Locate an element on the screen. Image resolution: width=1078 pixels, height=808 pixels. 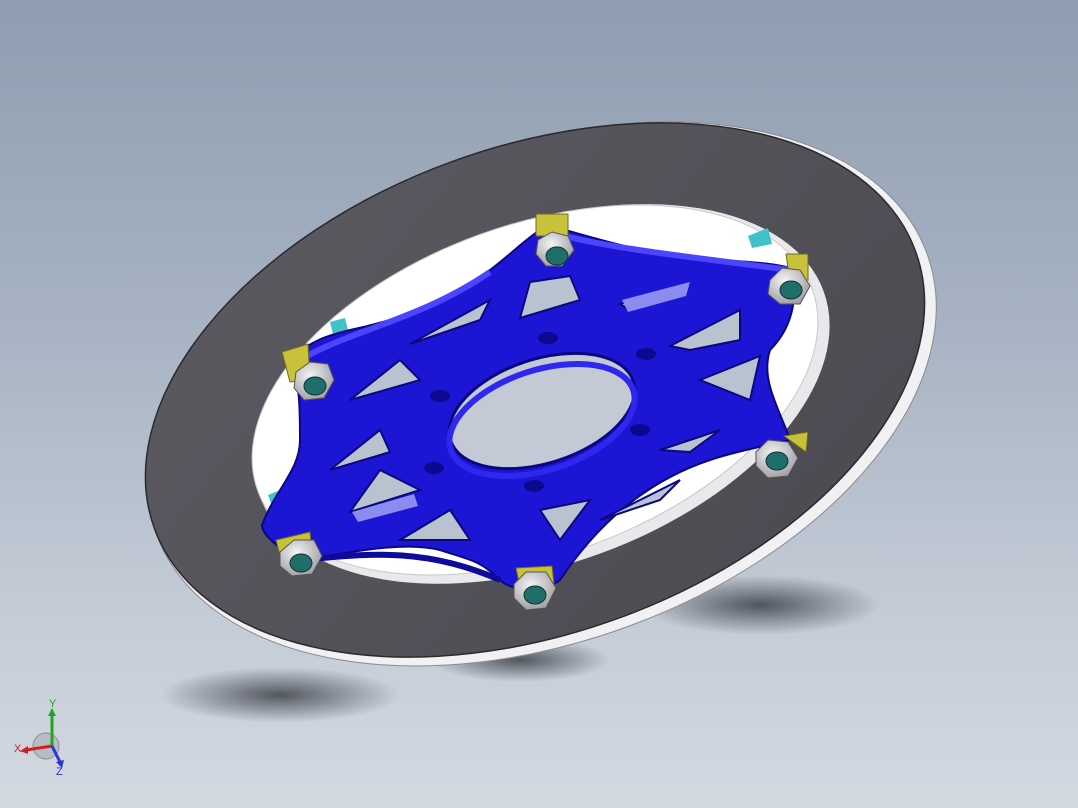
x-axis-label: X is located at coordinates (18, 749).